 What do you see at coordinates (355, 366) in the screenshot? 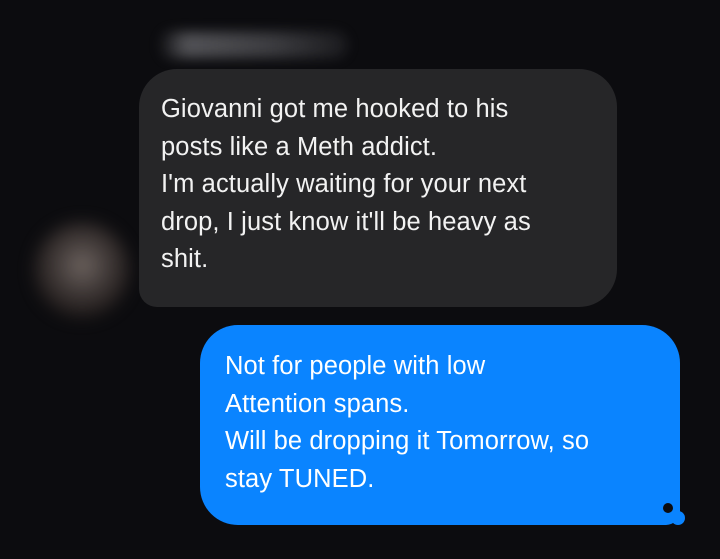
I see `message-text-line: Not for people with low` at bounding box center [355, 366].